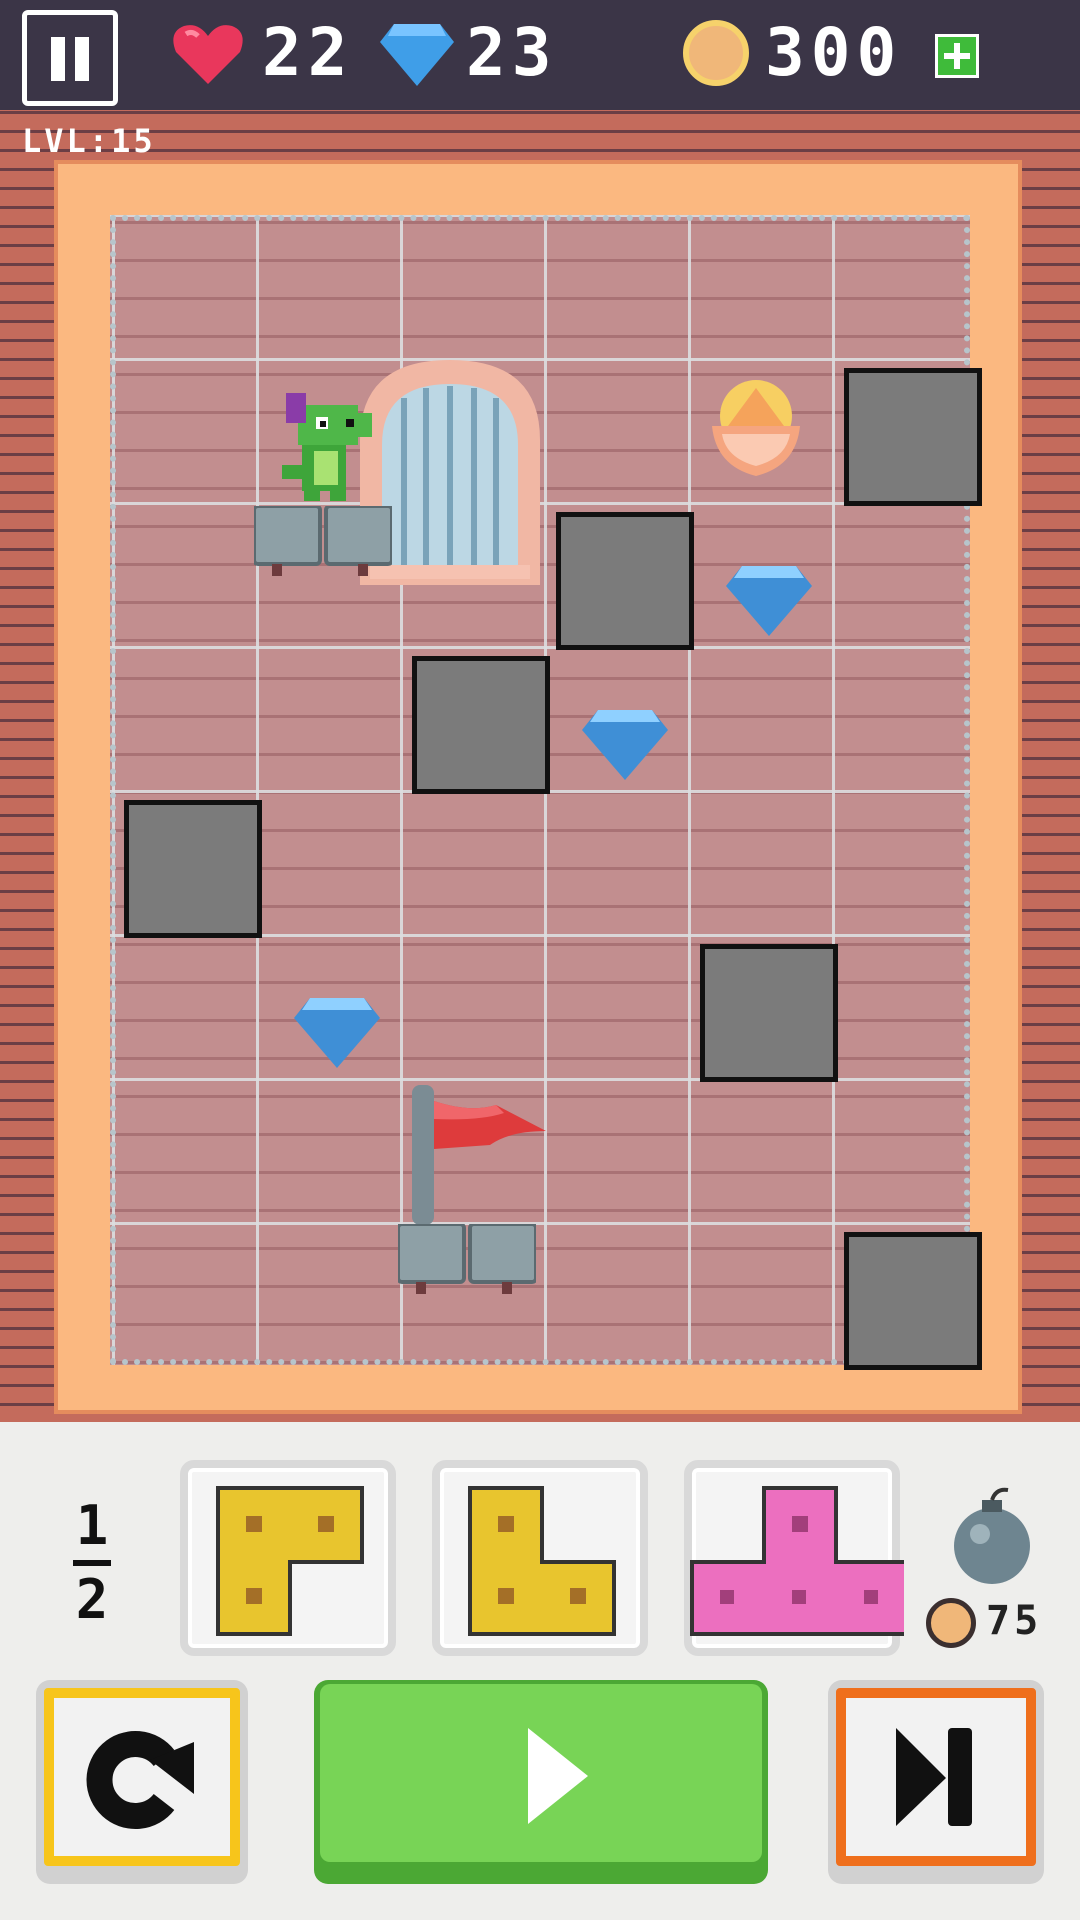 The width and height of the screenshot is (1080, 1920). What do you see at coordinates (512, 52) in the screenshot?
I see `gems-count: 23` at bounding box center [512, 52].